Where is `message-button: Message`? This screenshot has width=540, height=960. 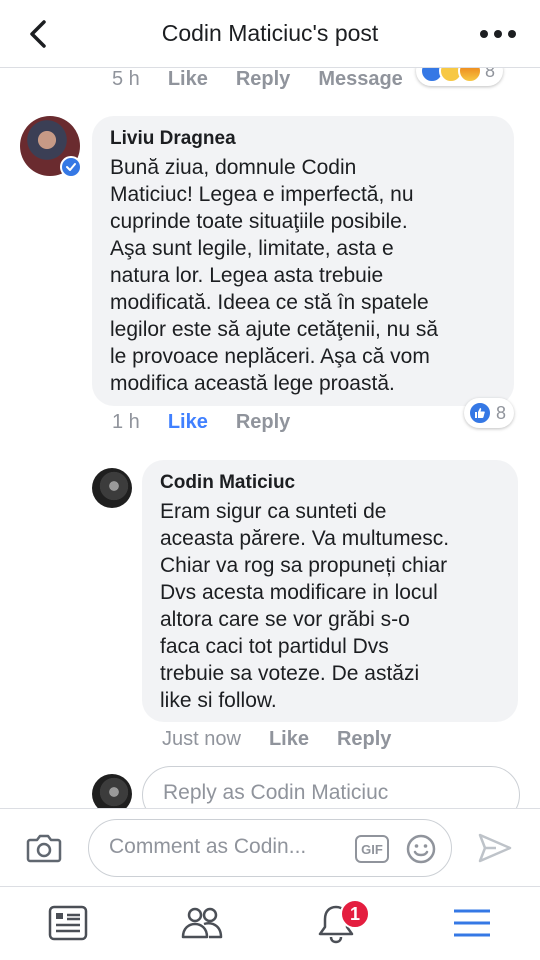 message-button: Message is located at coordinates (360, 79).